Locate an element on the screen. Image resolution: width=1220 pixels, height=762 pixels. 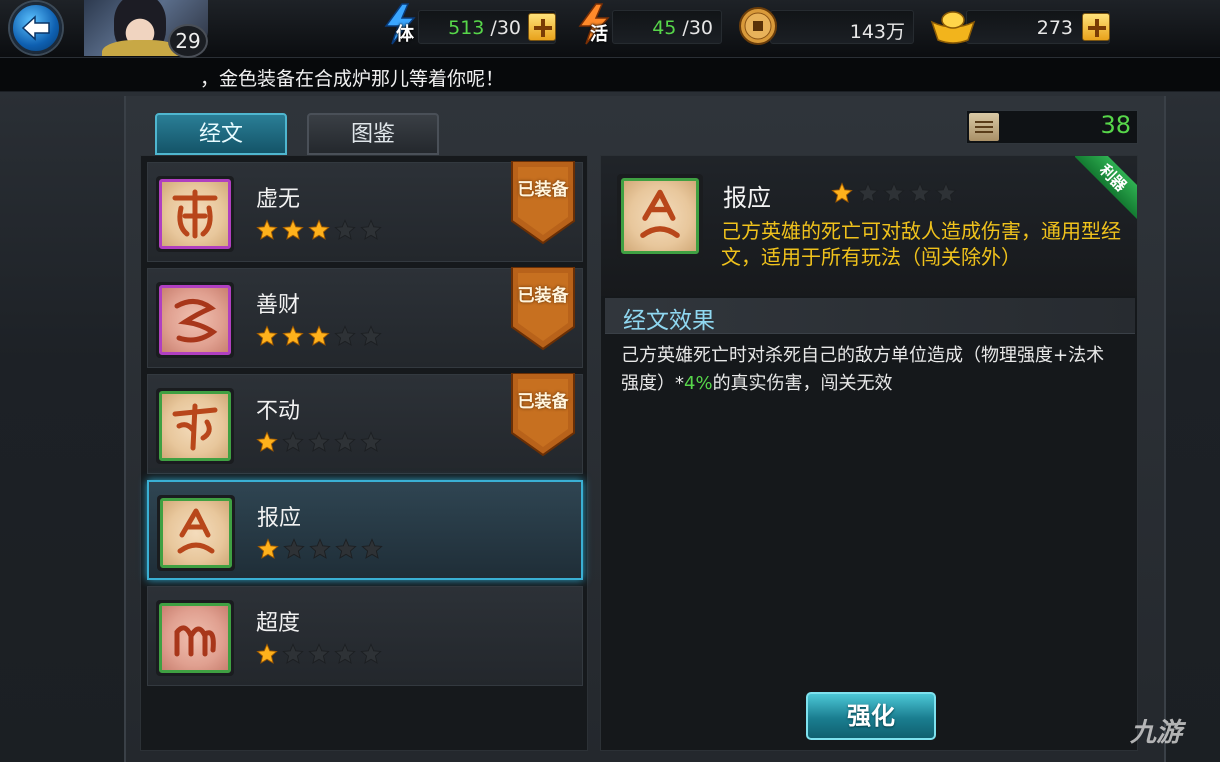
list-item: 超度 is located at coordinates (365, 636).